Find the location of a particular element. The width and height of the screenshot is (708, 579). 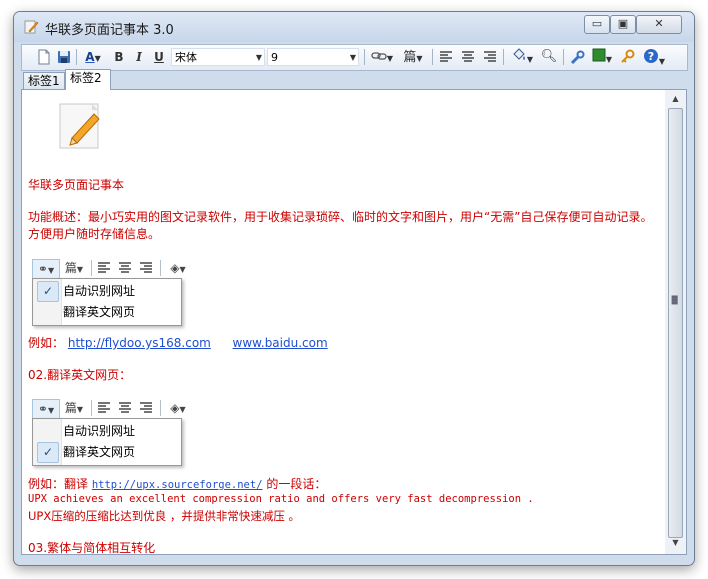

font-color-button: A▼ is located at coordinates (93, 57).